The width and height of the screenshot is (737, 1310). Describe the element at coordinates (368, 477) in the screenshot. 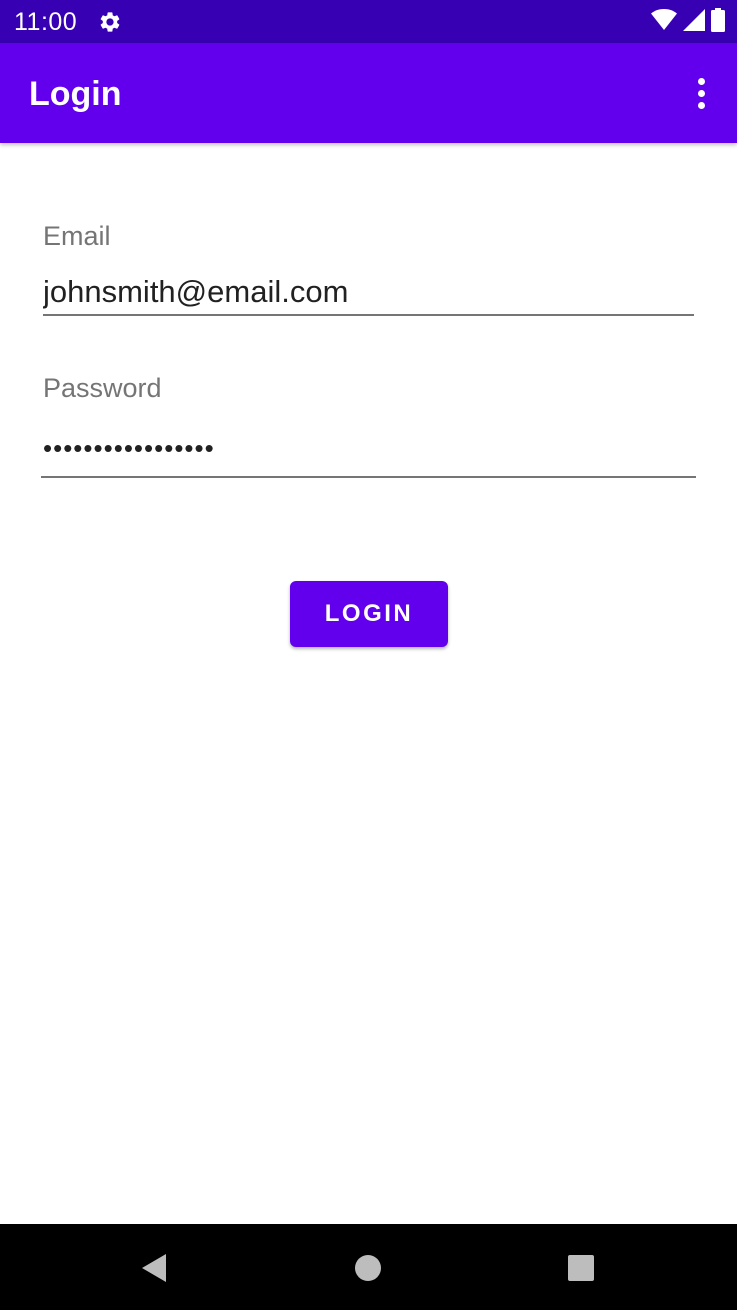

I see `password-underline` at that location.